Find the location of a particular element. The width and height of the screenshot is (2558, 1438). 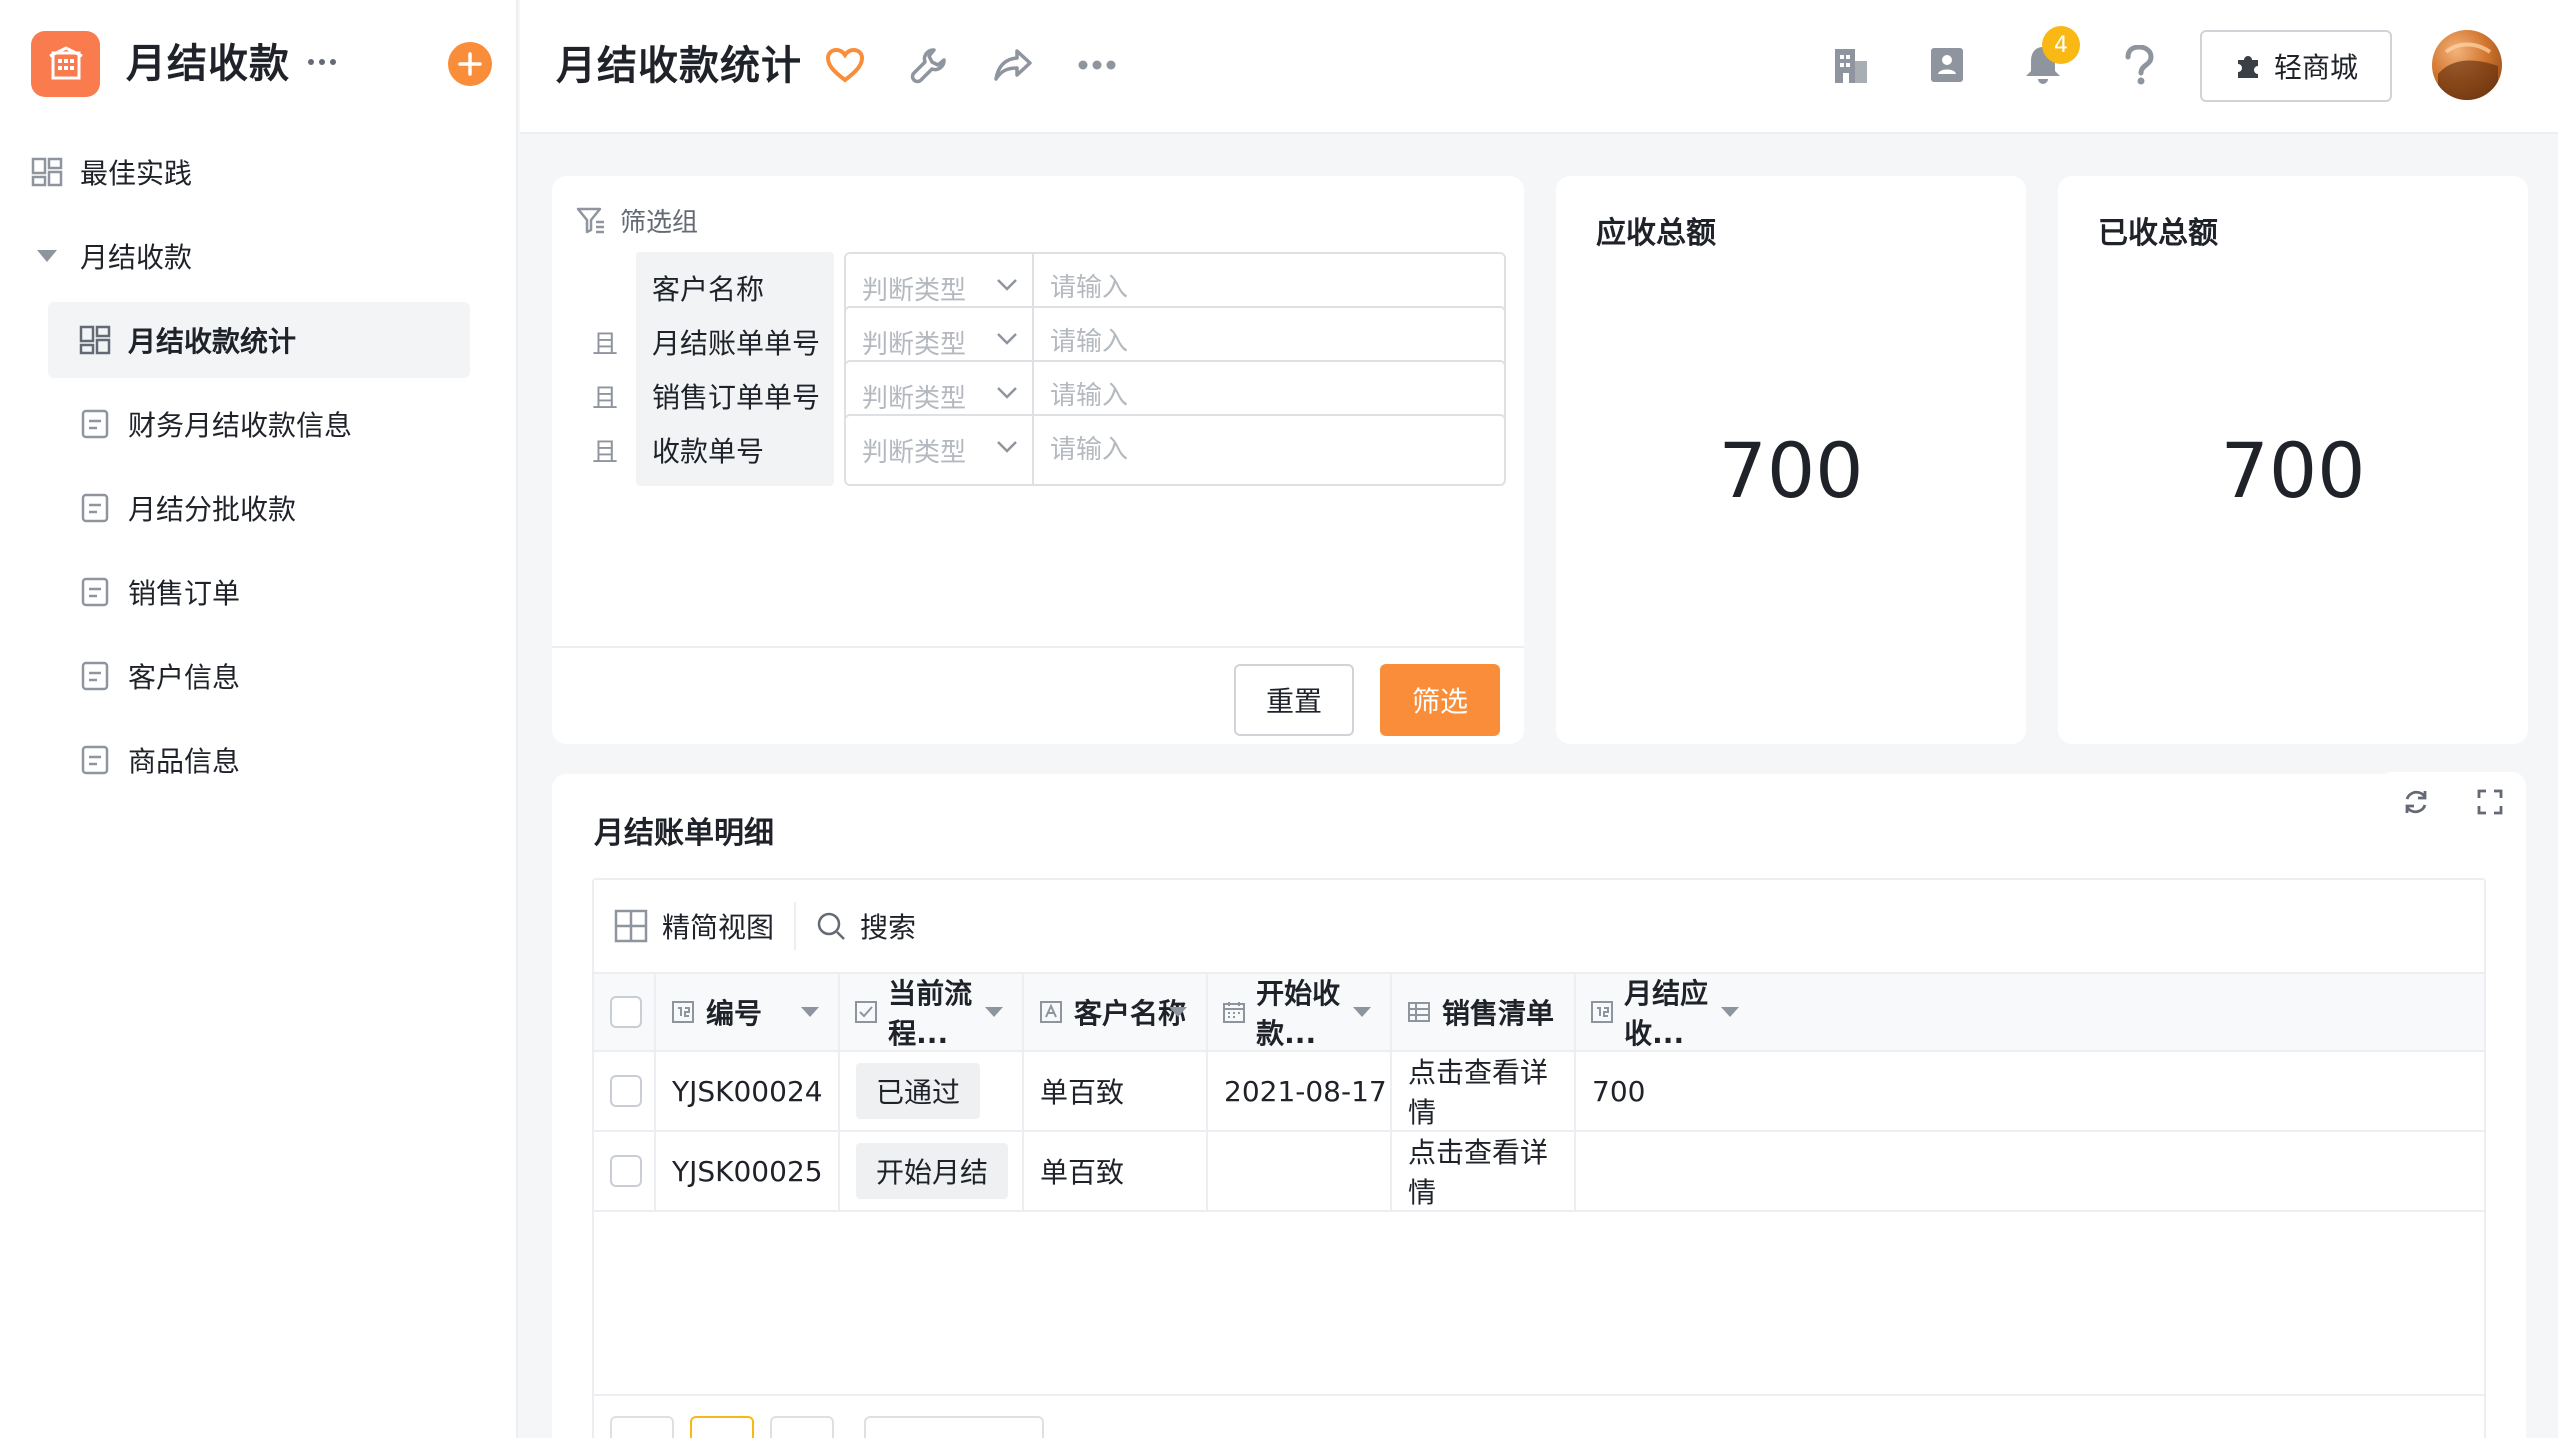

view-switch-button: 精简视图 is located at coordinates (694, 926).